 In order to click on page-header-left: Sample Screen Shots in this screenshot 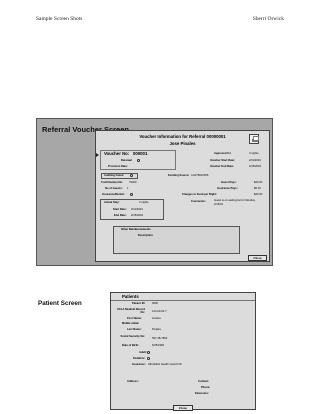, I will do `click(59, 19)`.